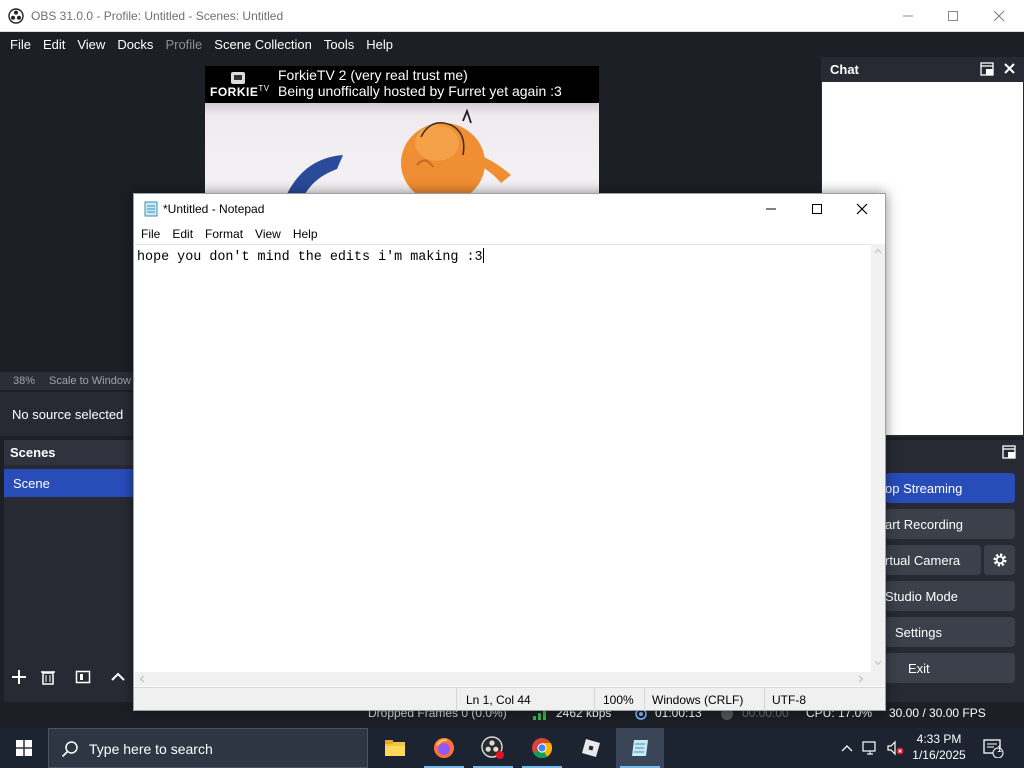  I want to click on notification-center-button: 1, so click(993, 748).